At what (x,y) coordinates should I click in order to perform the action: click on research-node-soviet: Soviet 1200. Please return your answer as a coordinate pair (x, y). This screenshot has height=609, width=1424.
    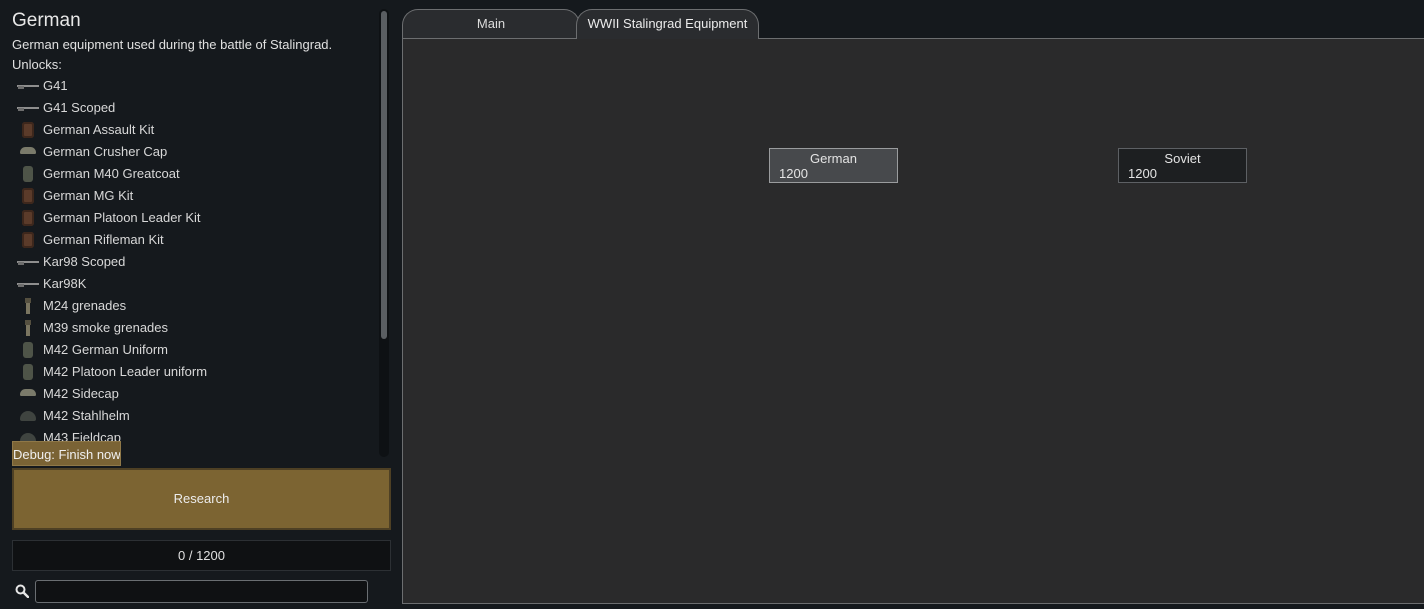
    Looking at the image, I should click on (1182, 165).